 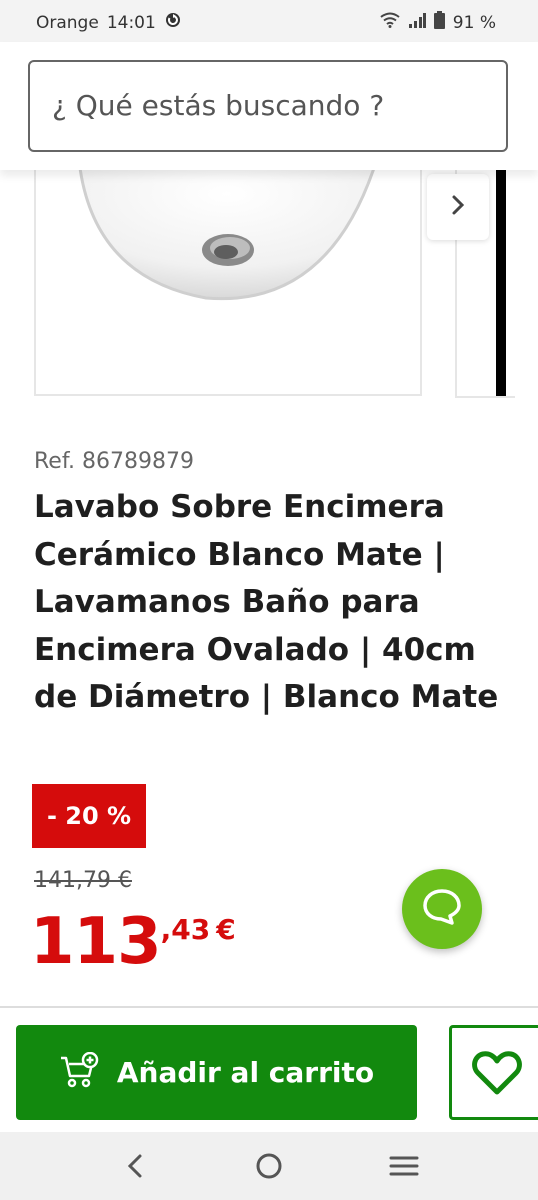 I want to click on discount-badge: - 20 %, so click(x=89, y=816).